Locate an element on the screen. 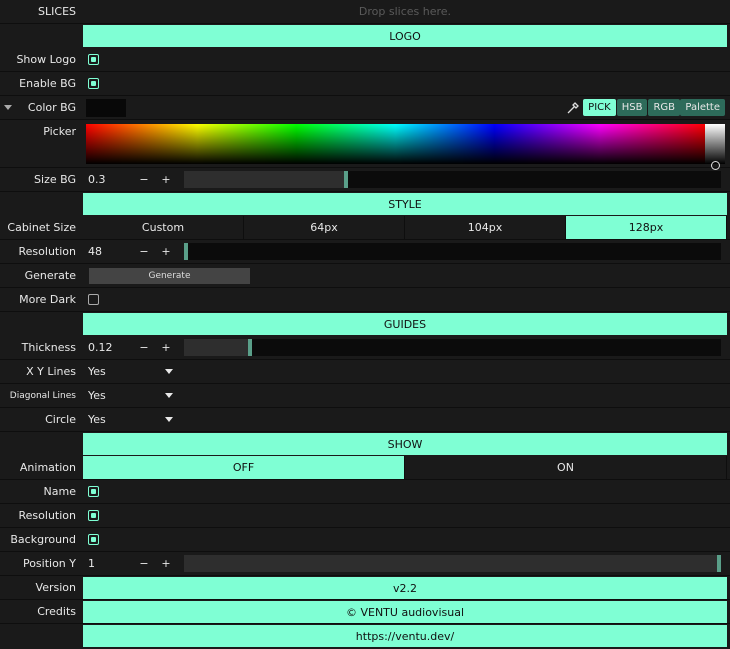 This screenshot has width=730, height=649. resolution-minus-button: − is located at coordinates (144, 251).